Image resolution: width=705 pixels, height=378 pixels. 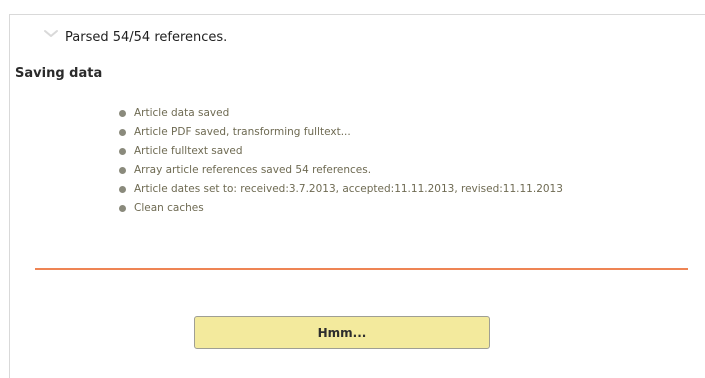 I want to click on parsed-status-text: Parsed 54/54 references., so click(x=146, y=37).